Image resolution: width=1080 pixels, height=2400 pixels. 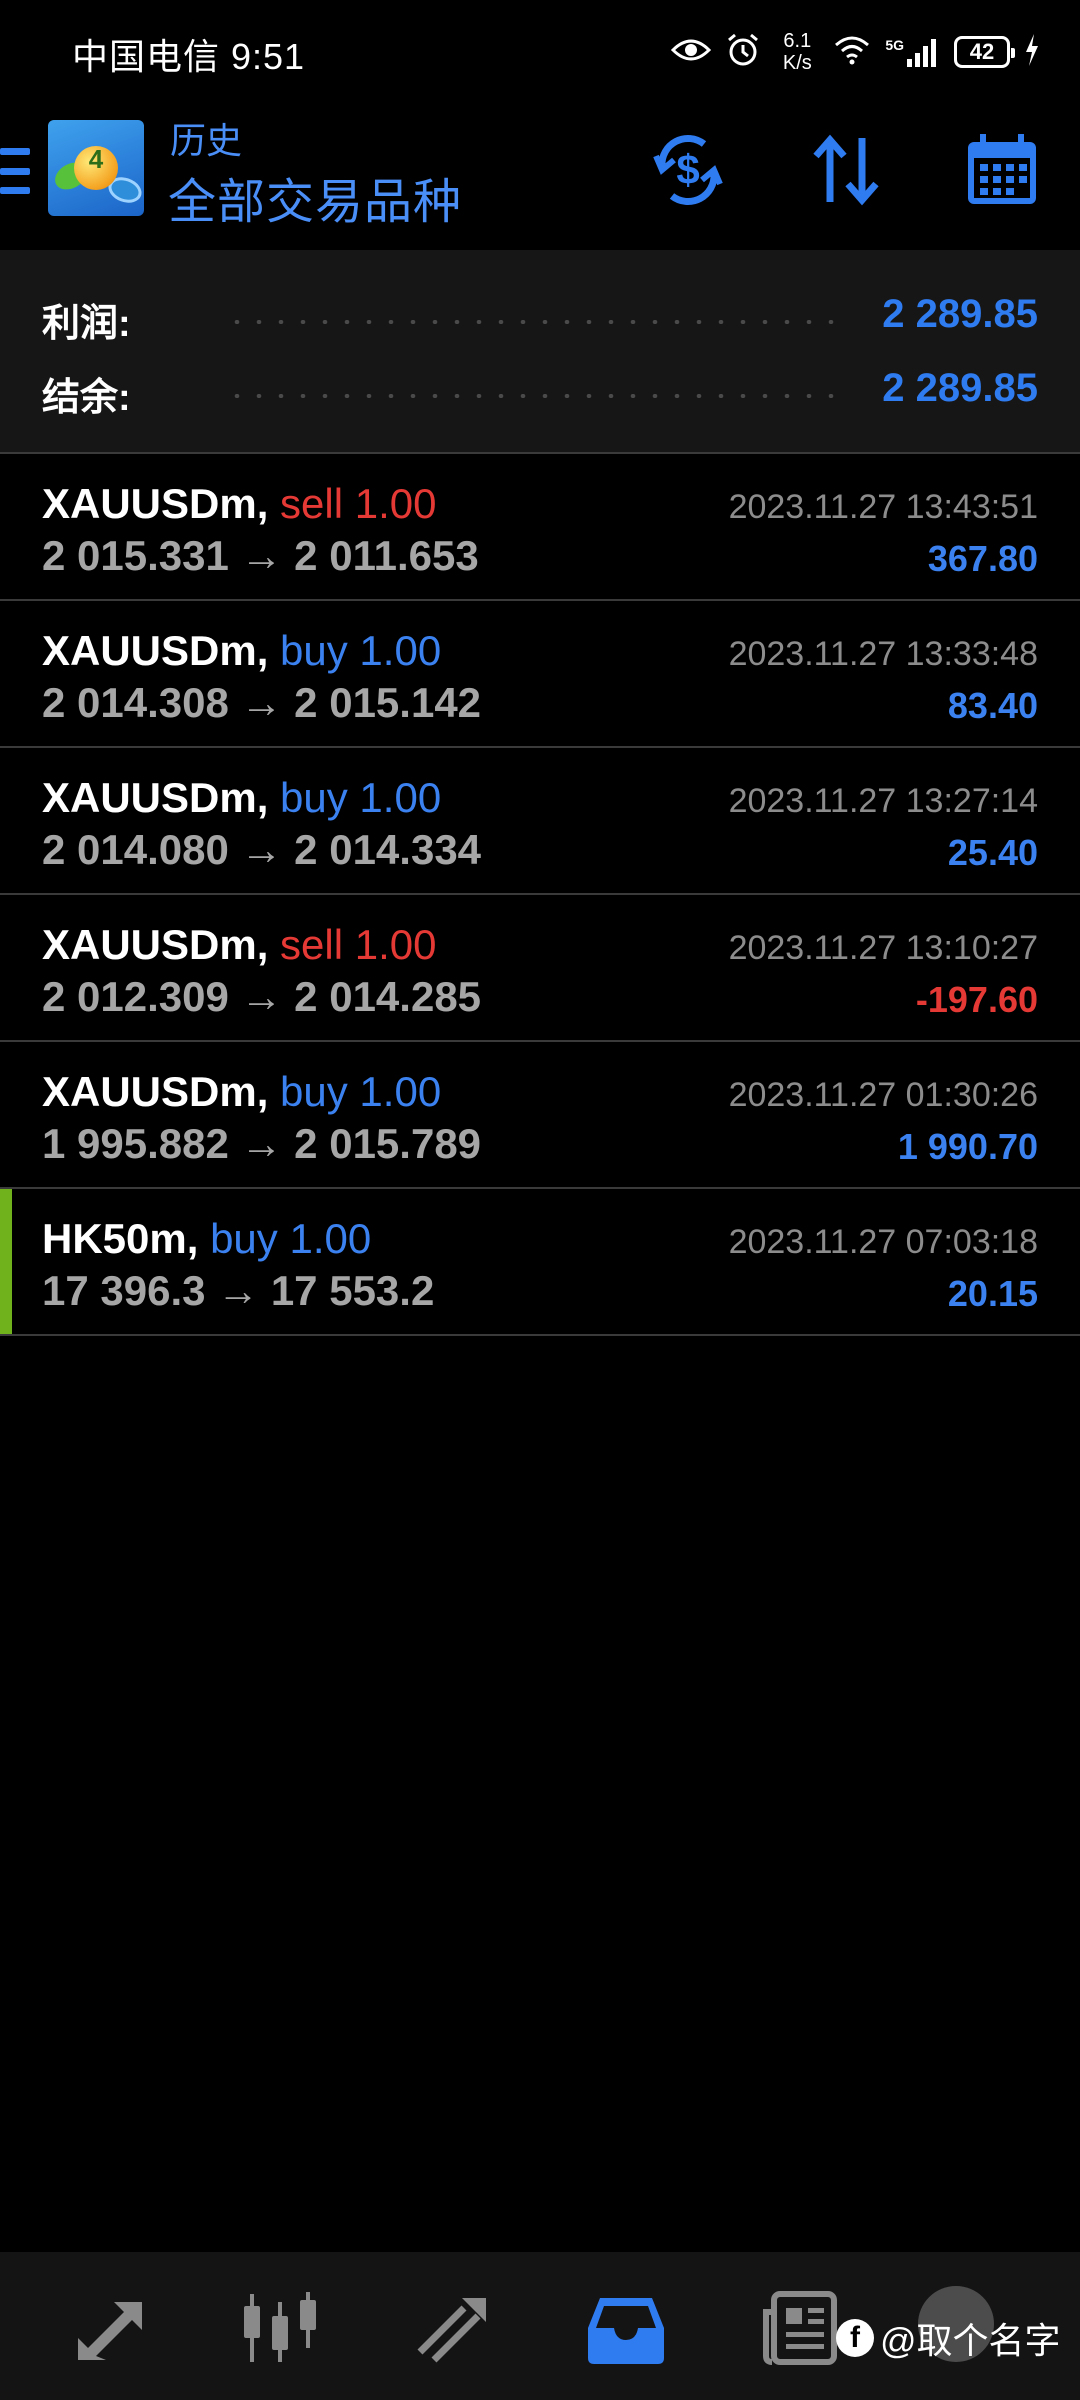 I want to click on balance-value: 2 289.85, so click(x=960, y=388).